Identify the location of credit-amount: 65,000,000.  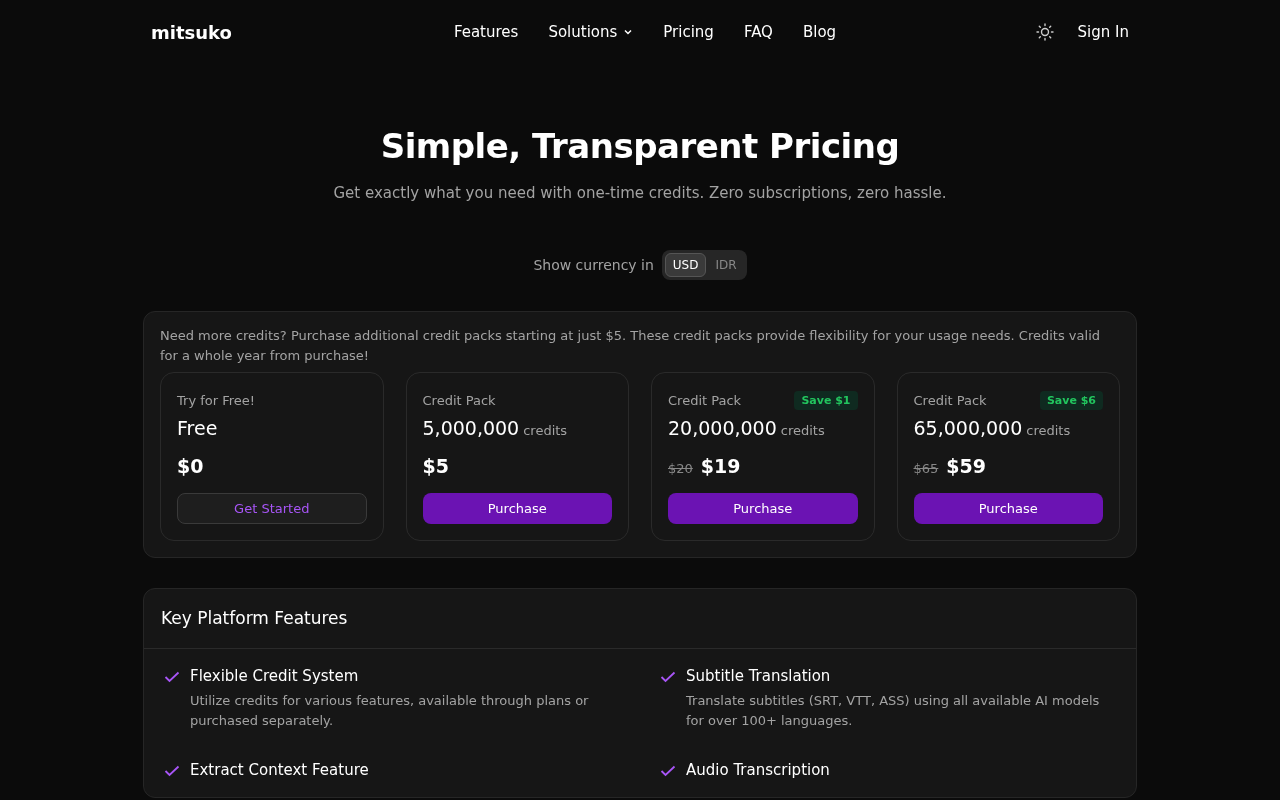
(968, 428).